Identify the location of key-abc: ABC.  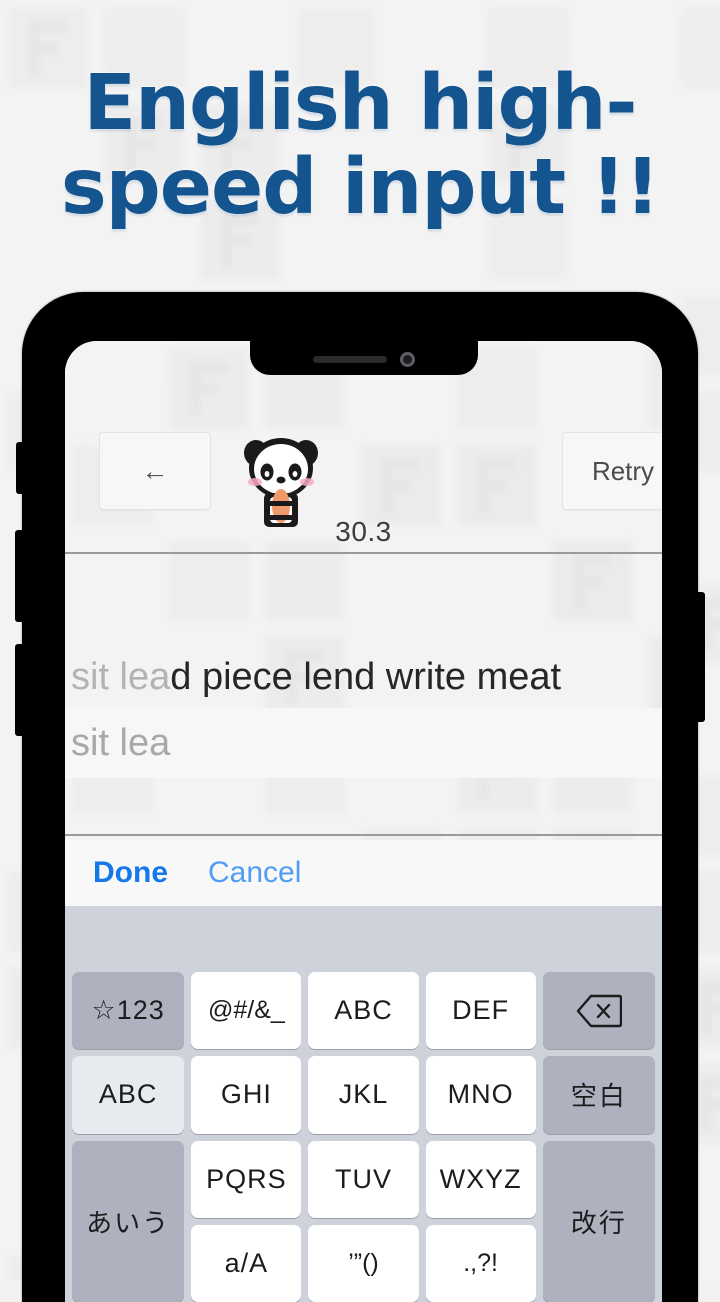
(363, 1010).